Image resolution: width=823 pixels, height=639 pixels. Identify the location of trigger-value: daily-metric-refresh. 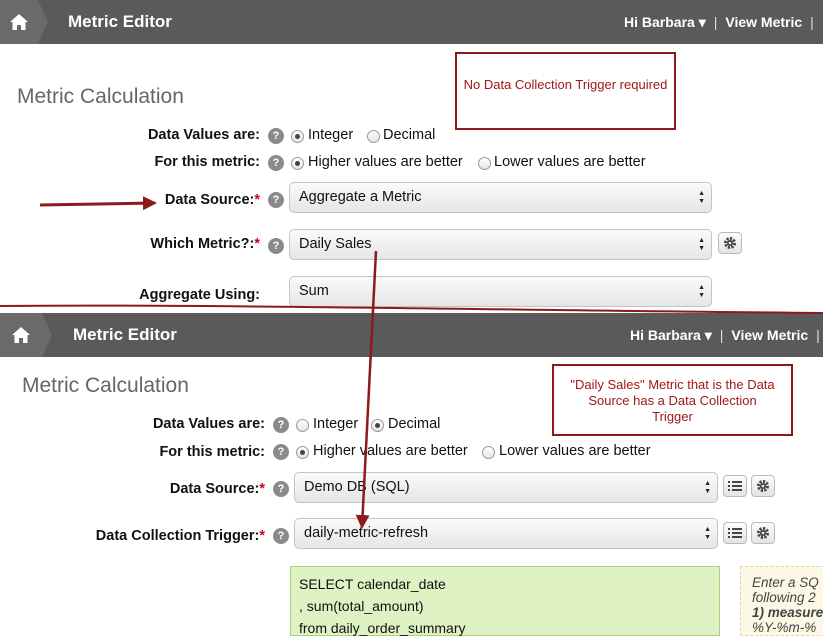
(366, 533).